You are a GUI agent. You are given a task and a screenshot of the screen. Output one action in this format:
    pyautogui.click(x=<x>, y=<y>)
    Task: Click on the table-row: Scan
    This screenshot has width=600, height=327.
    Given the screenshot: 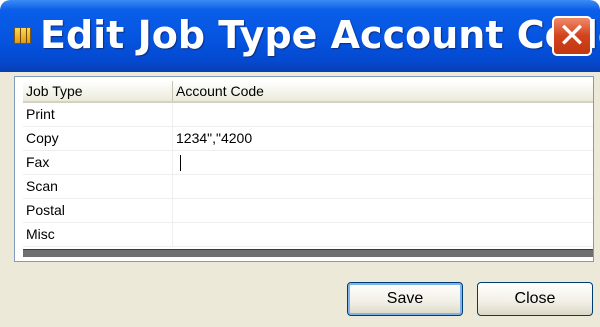 What is the action you would take?
    pyautogui.click(x=308, y=187)
    